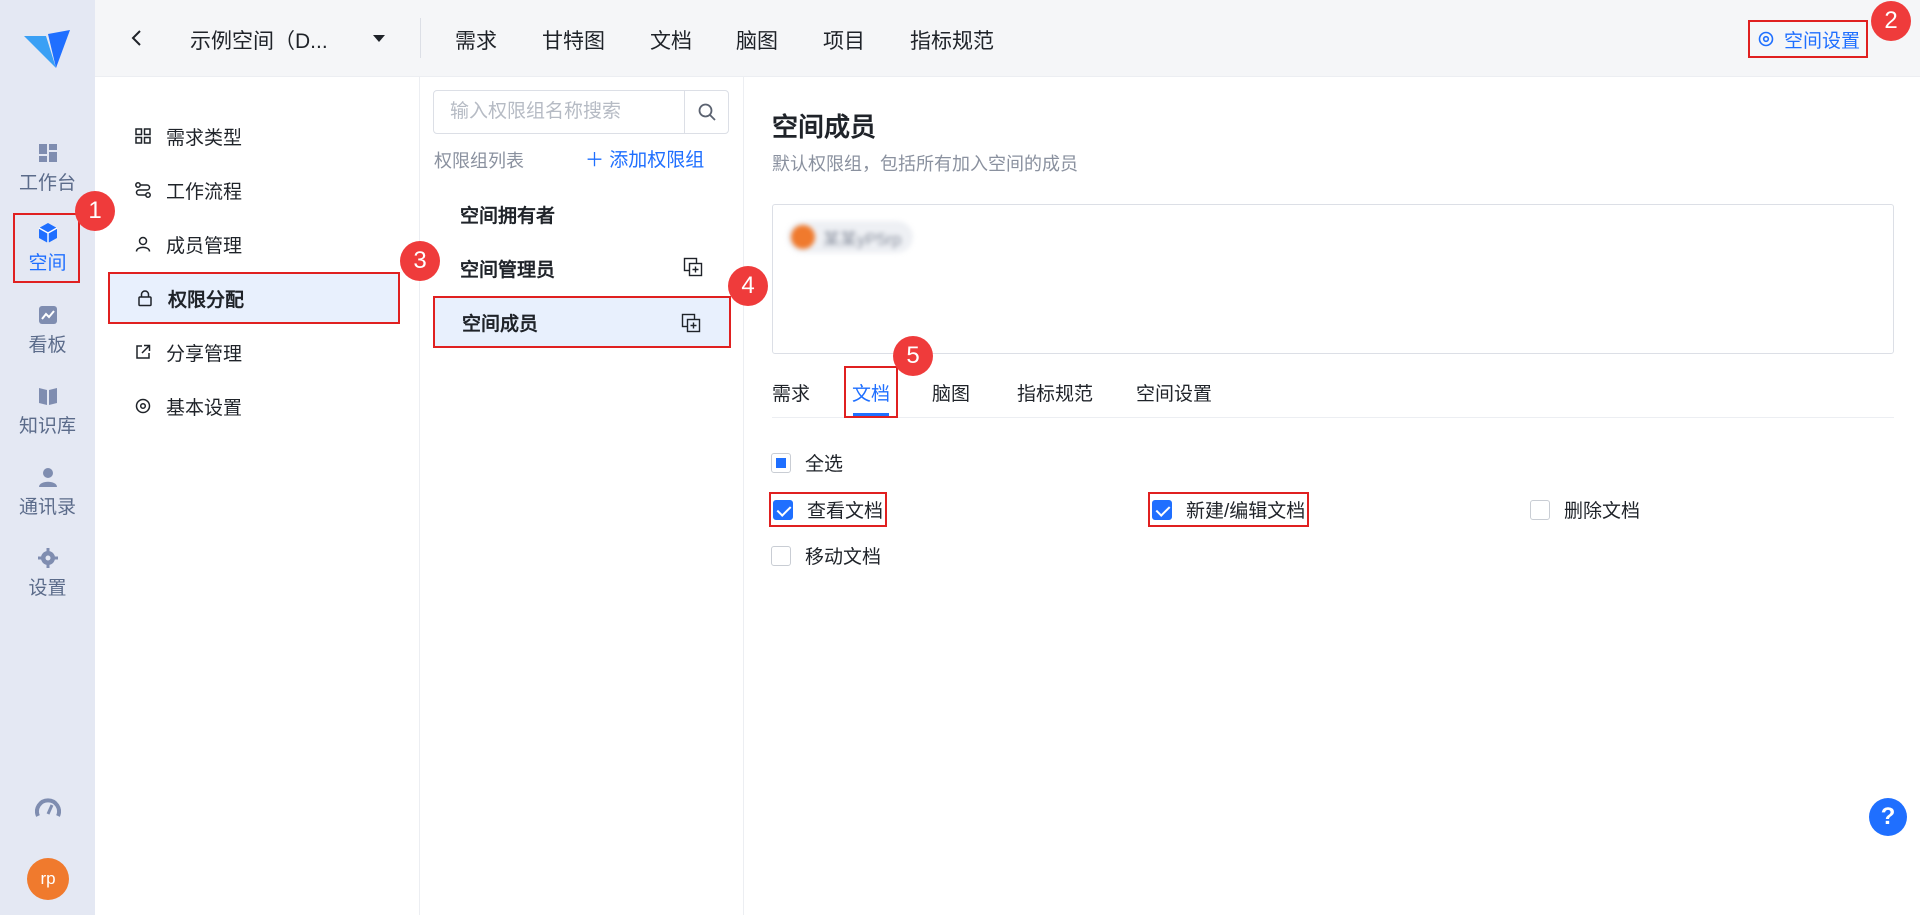 The image size is (1920, 915). Describe the element at coordinates (47, 457) in the screenshot. I see `left-rail: 工作台 空间 看板 知识库 通讯录 设置 rp` at that location.